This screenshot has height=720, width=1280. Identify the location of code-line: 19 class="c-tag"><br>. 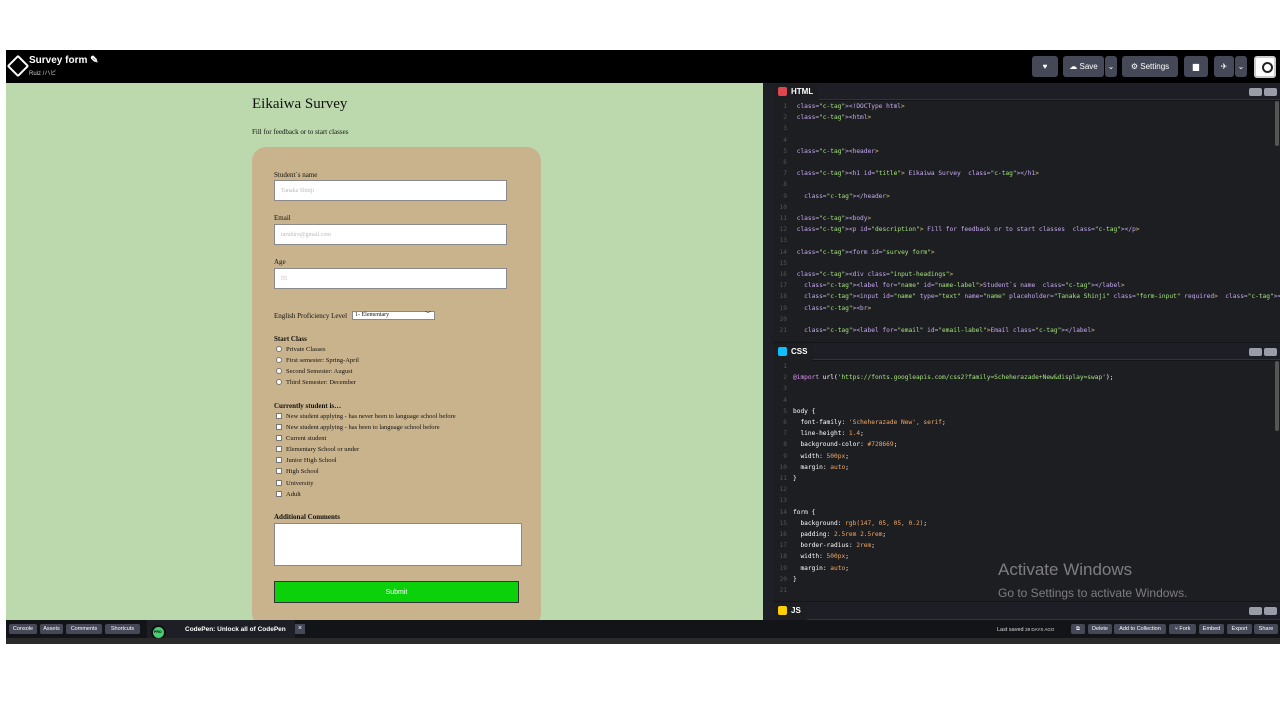
(1026, 308).